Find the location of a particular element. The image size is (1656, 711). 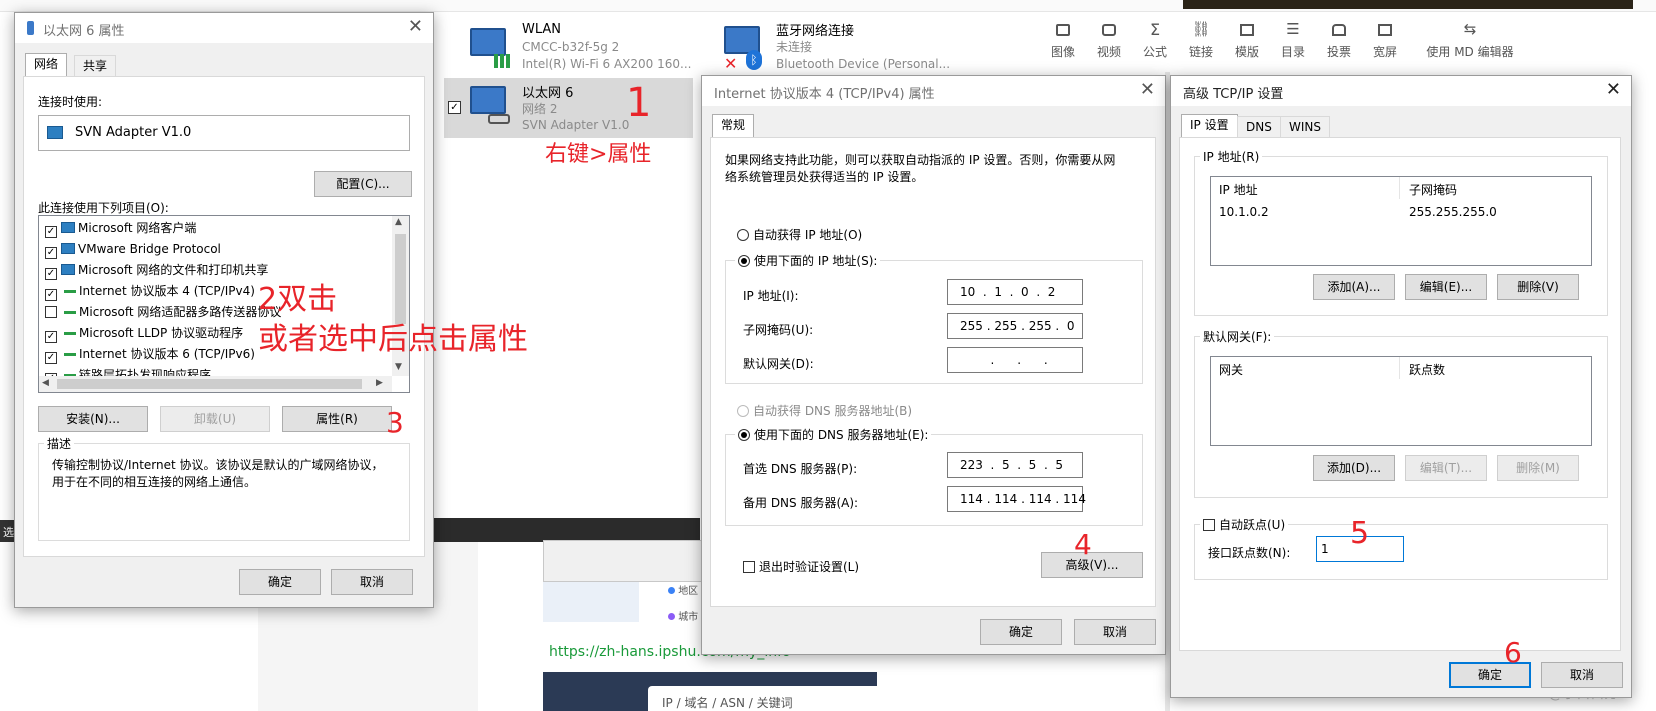

ipshu-search-box: IP / 域名 / ASN / 关键词 is located at coordinates (768, 698).